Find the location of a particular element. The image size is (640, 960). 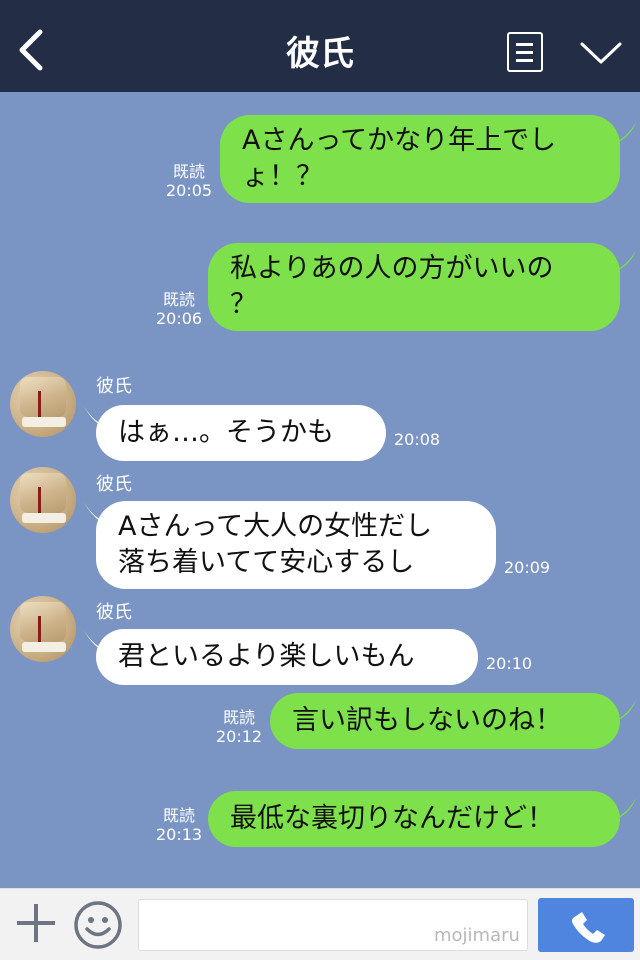

read-receipt: 既読 20:06 is located at coordinates (179, 309).